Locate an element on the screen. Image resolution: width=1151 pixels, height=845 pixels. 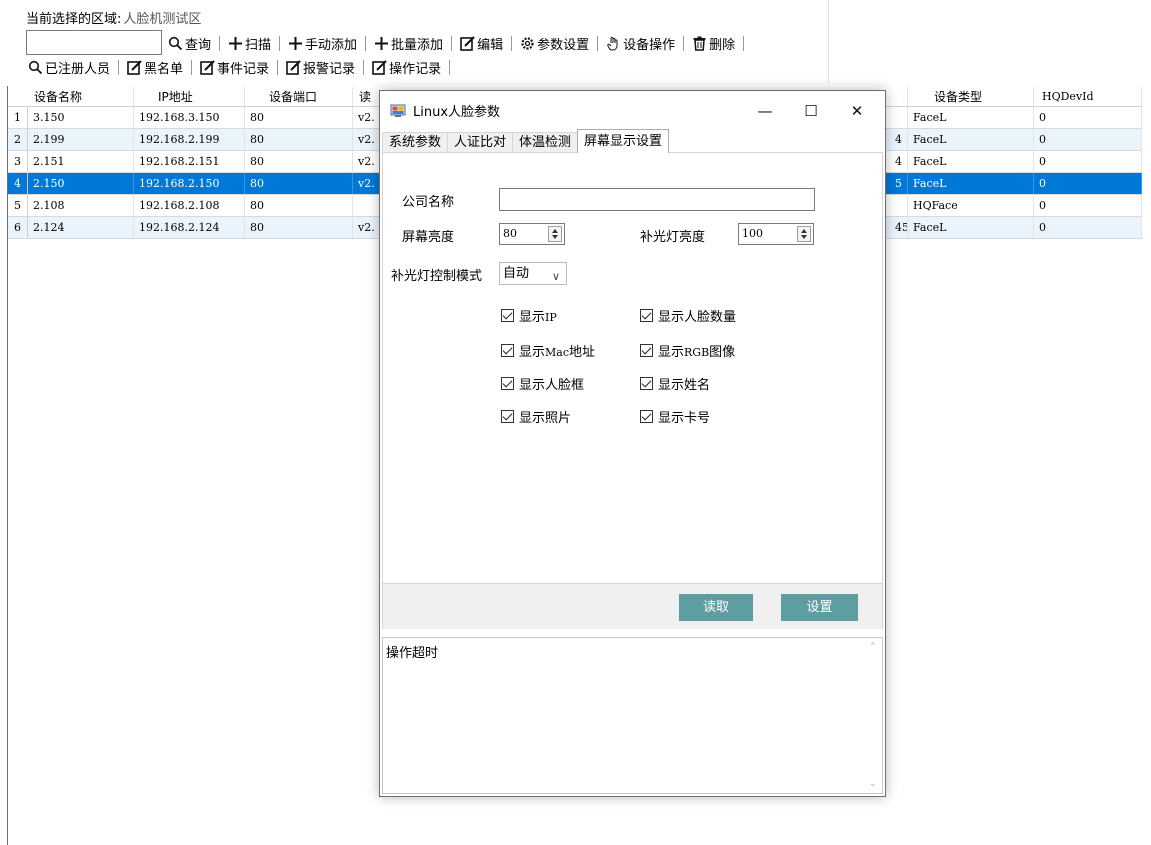
show-mac-checkbox: 显示Mac地址 is located at coordinates (548, 350).